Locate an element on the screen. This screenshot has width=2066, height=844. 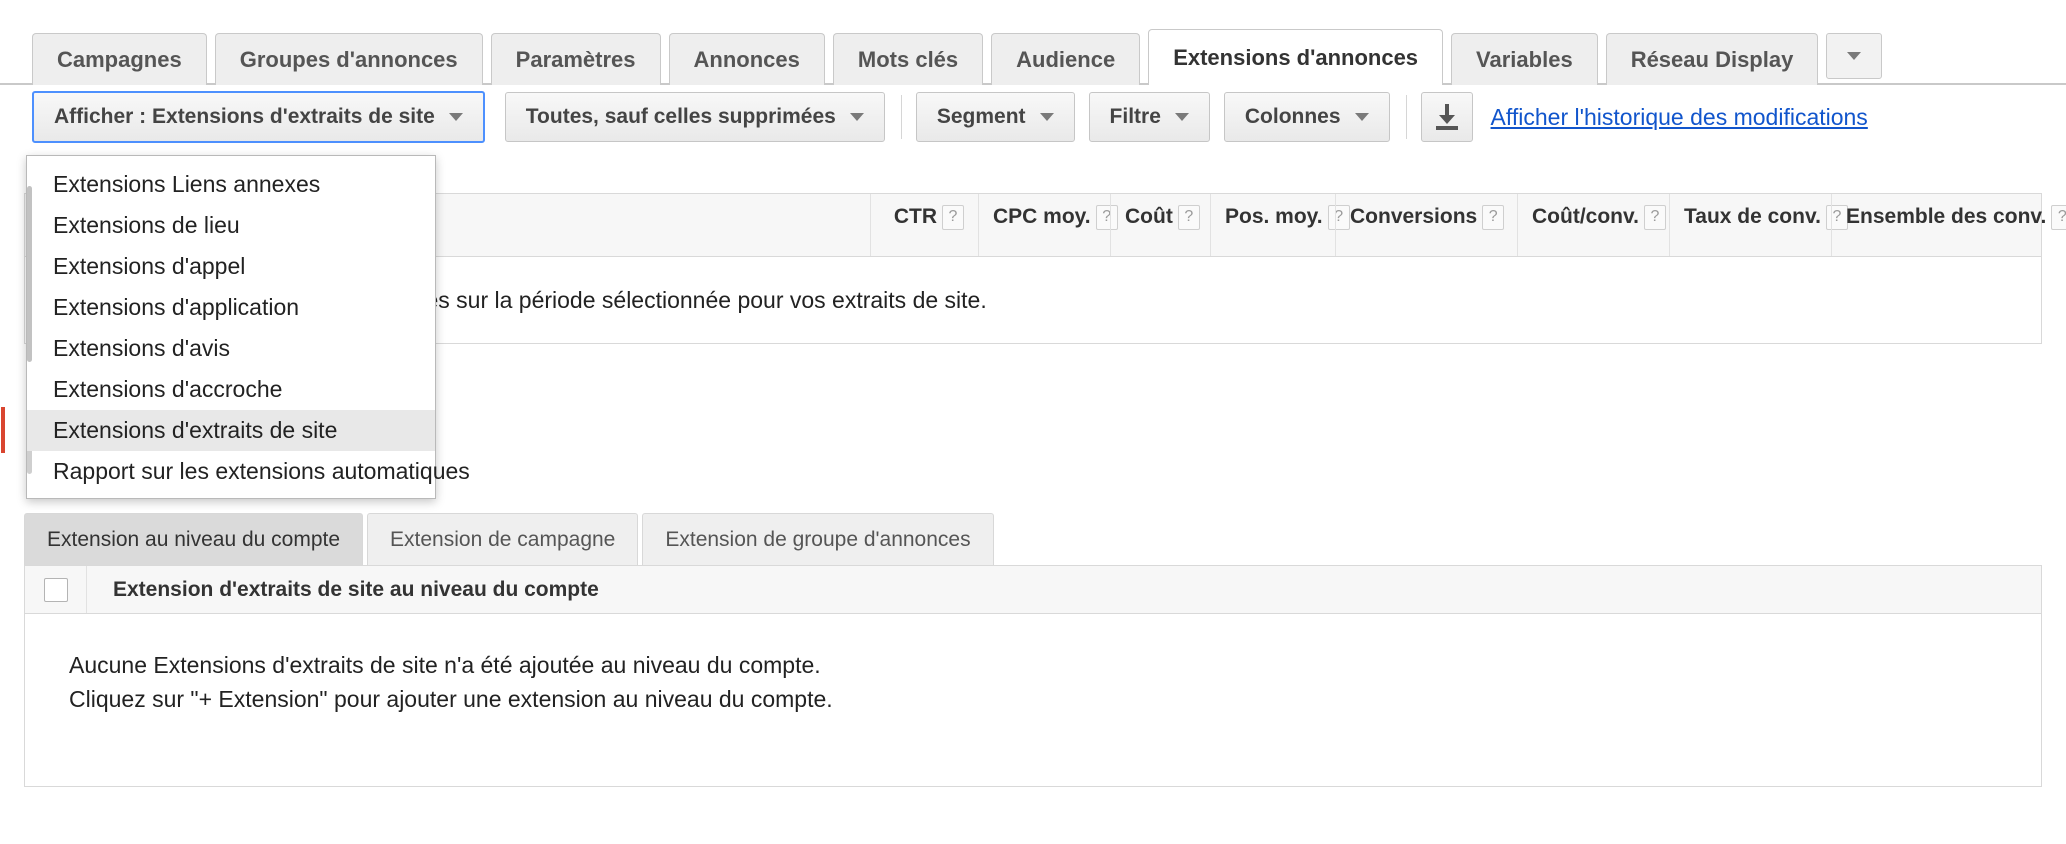
segment-button: Segment is located at coordinates (995, 117).